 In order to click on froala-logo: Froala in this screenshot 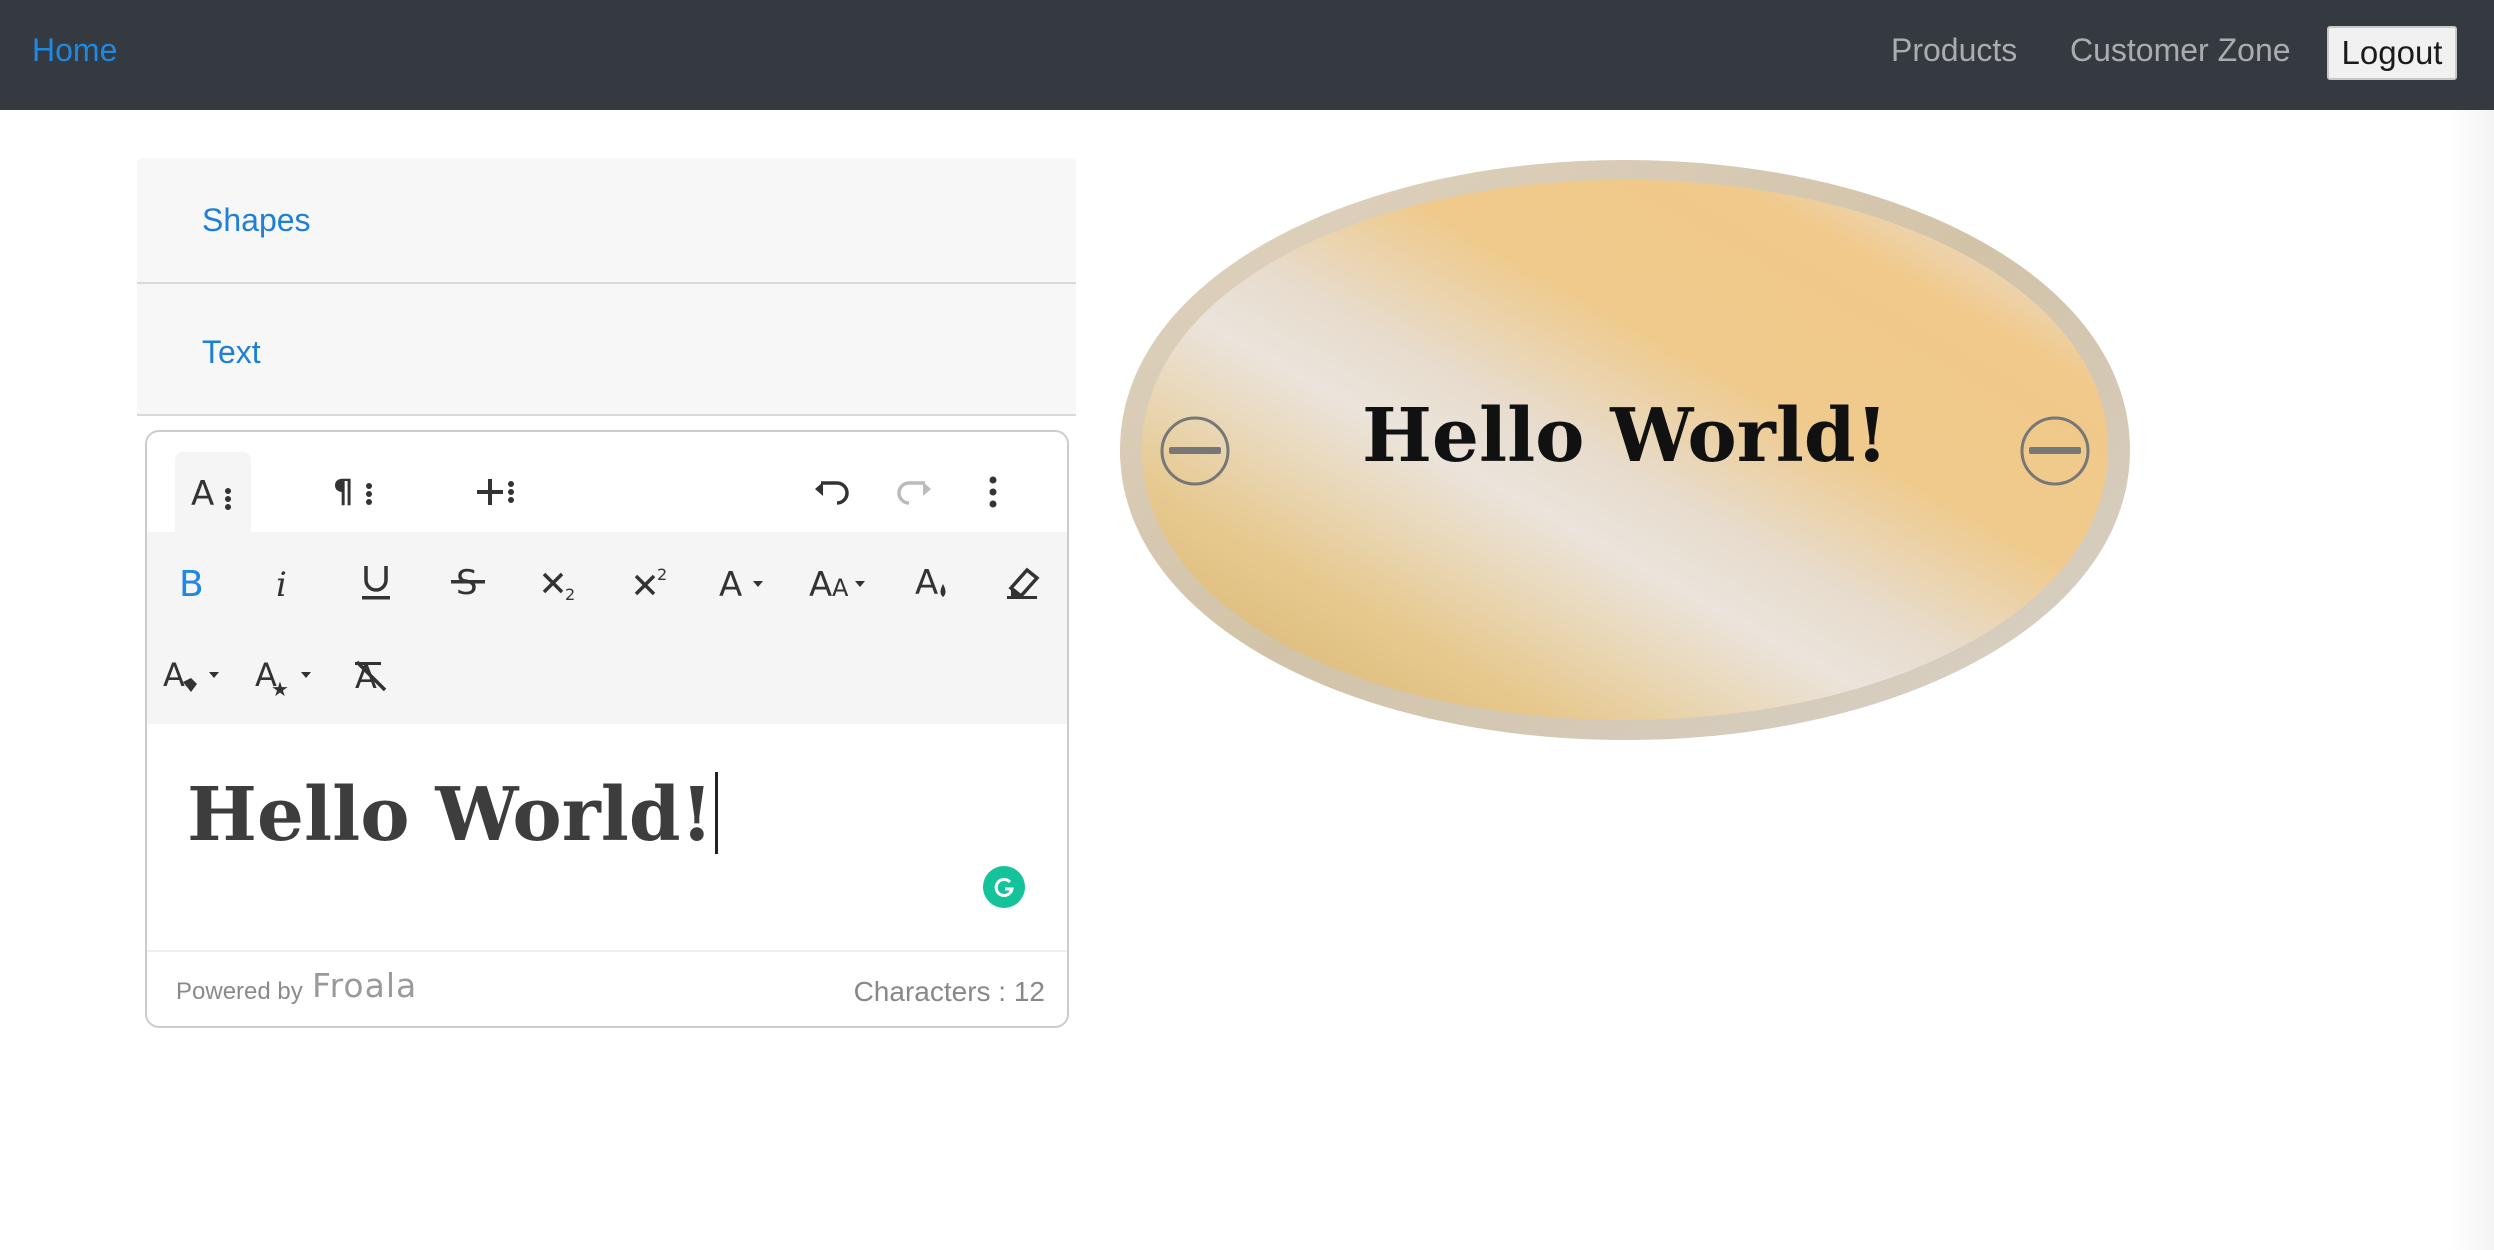, I will do `click(364, 985)`.